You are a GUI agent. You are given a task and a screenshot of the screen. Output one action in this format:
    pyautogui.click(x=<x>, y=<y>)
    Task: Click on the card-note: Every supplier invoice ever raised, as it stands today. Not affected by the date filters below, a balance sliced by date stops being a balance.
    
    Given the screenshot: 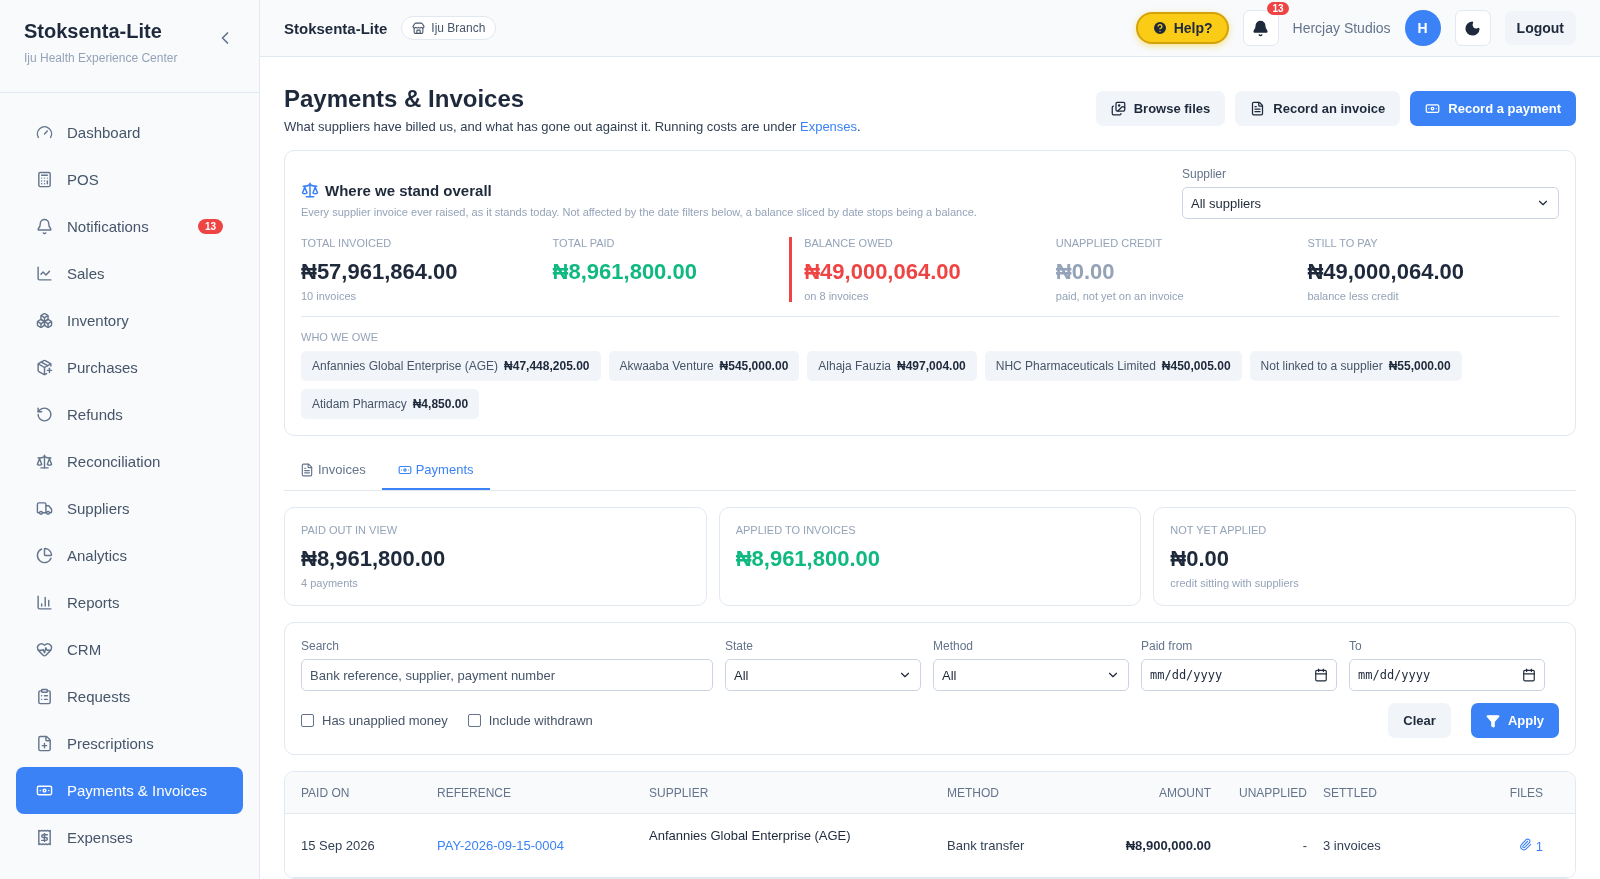 What is the action you would take?
    pyautogui.click(x=639, y=212)
    